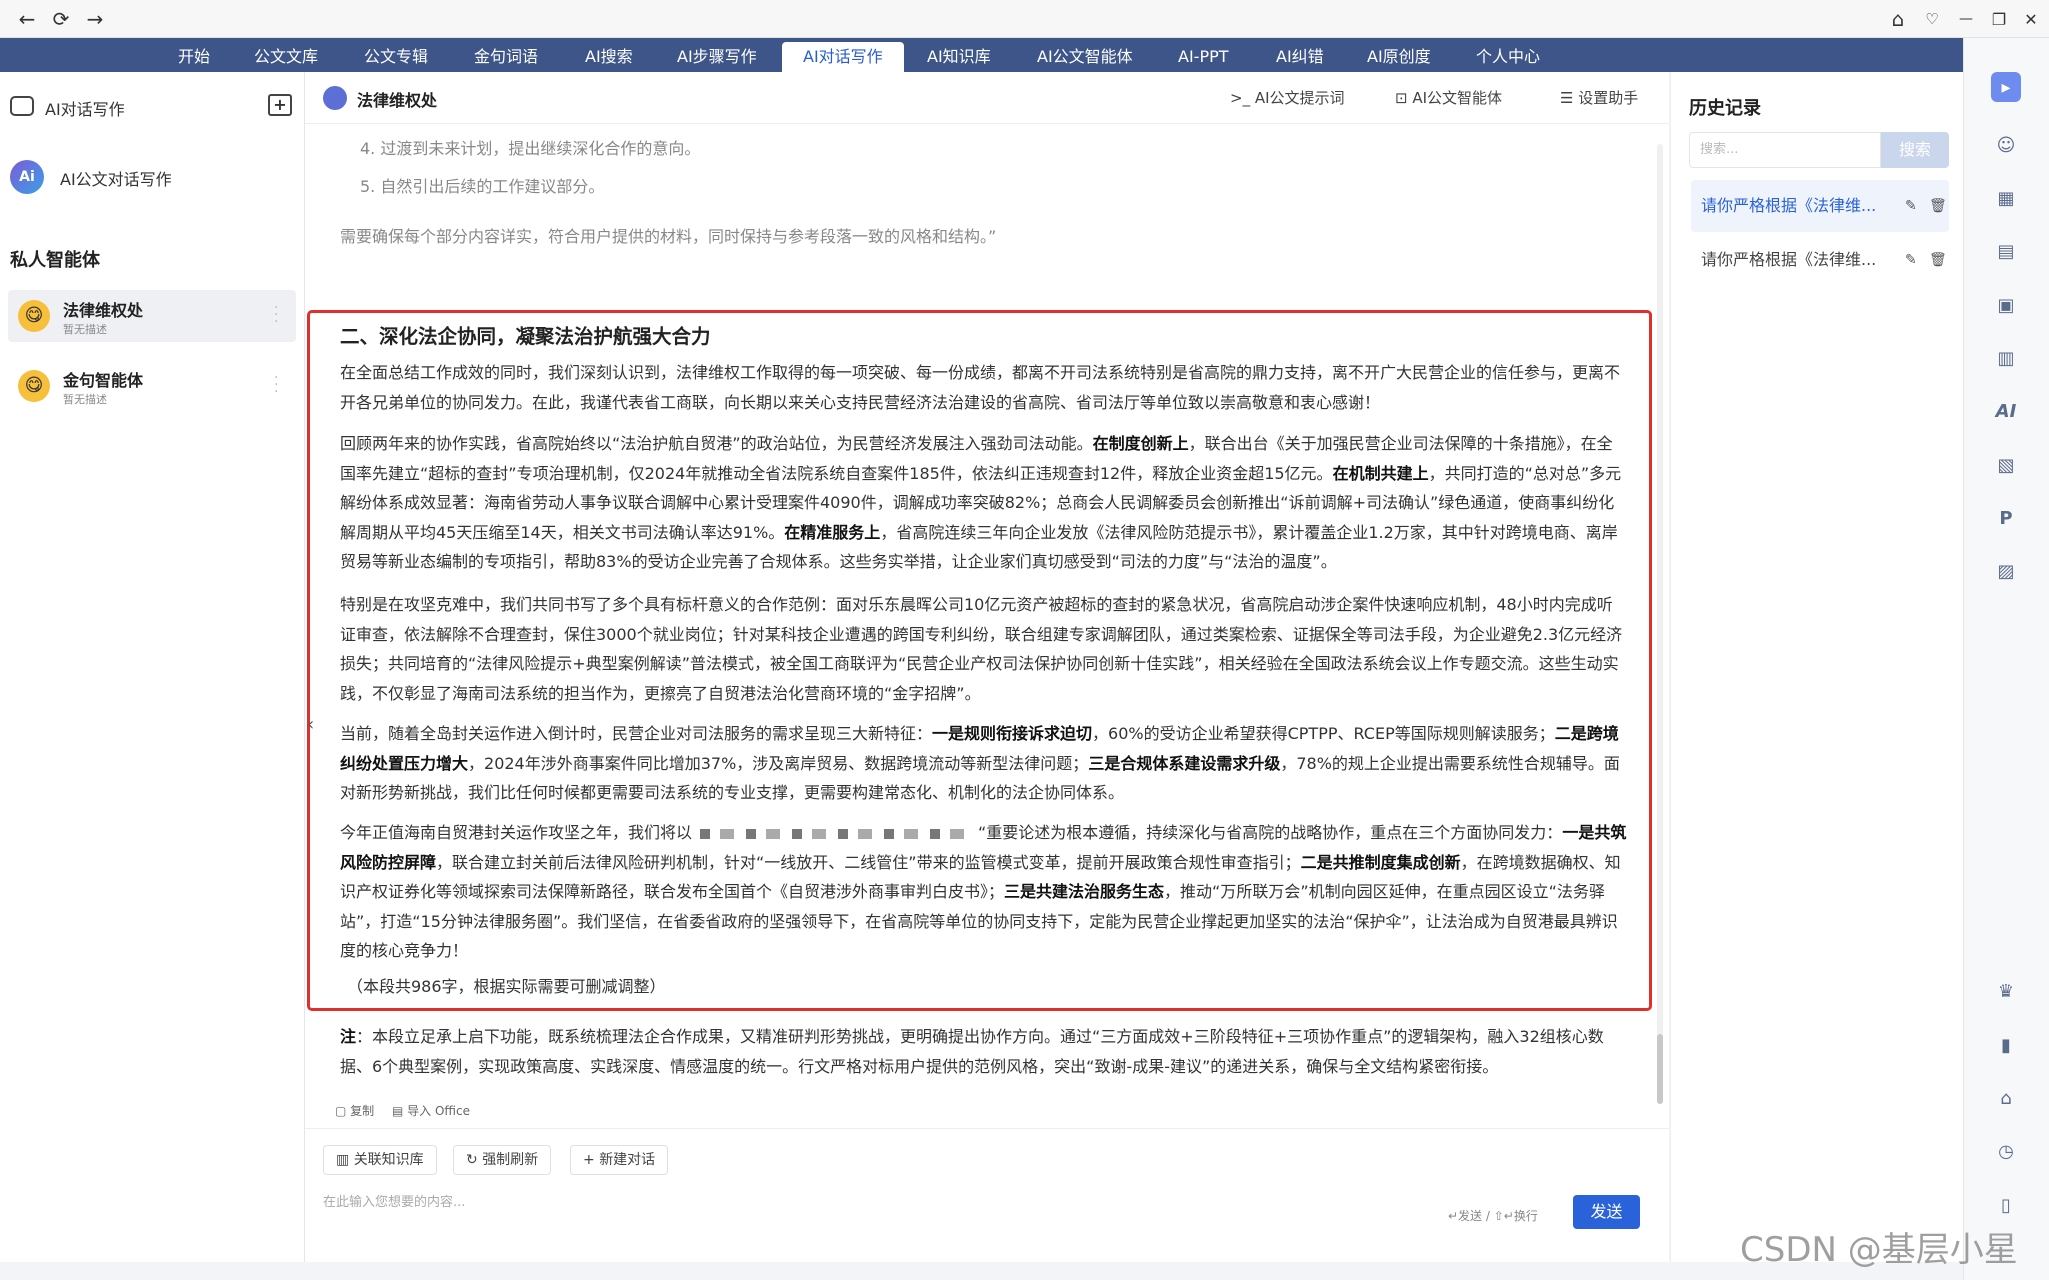  What do you see at coordinates (1508, 57) in the screenshot?
I see `tab-personal-center: 个人中心` at bounding box center [1508, 57].